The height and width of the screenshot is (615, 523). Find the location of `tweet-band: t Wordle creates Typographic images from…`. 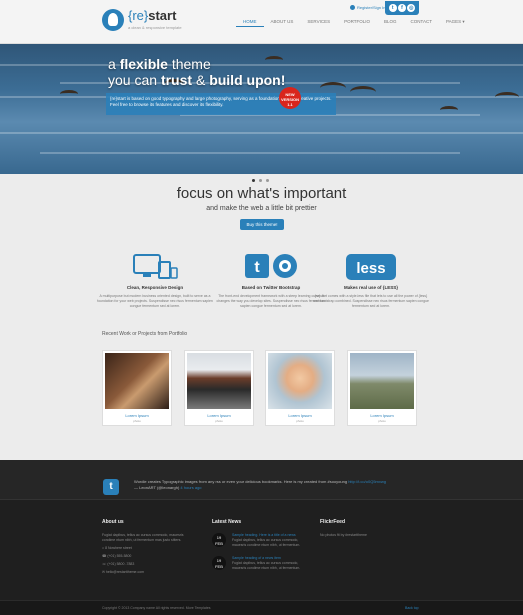

tweet-band: t Wordle creates Typographic images from… is located at coordinates (261, 480).